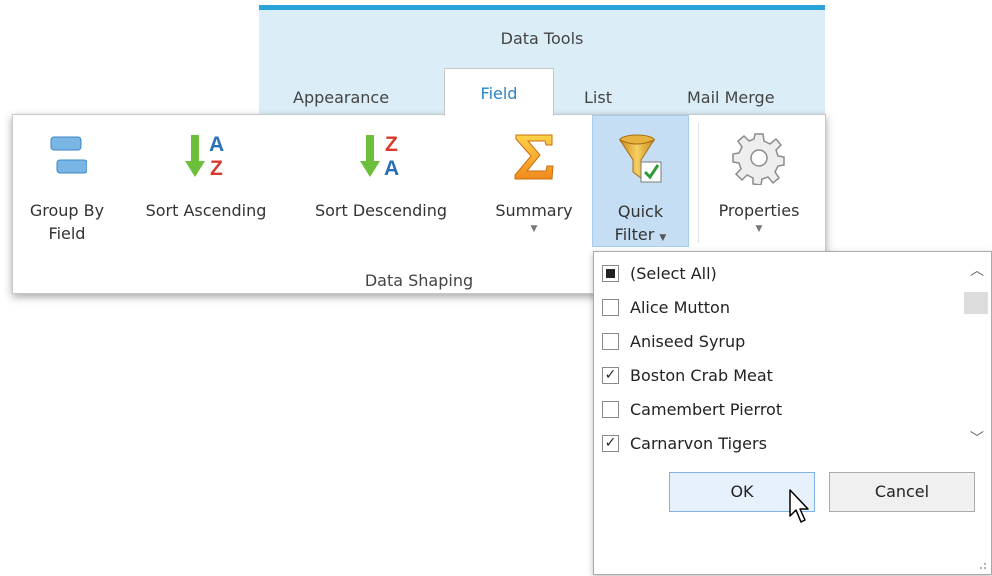 The width and height of the screenshot is (992, 576). What do you see at coordinates (381, 160) in the screenshot?
I see `sort-descending-icon: Z A` at bounding box center [381, 160].